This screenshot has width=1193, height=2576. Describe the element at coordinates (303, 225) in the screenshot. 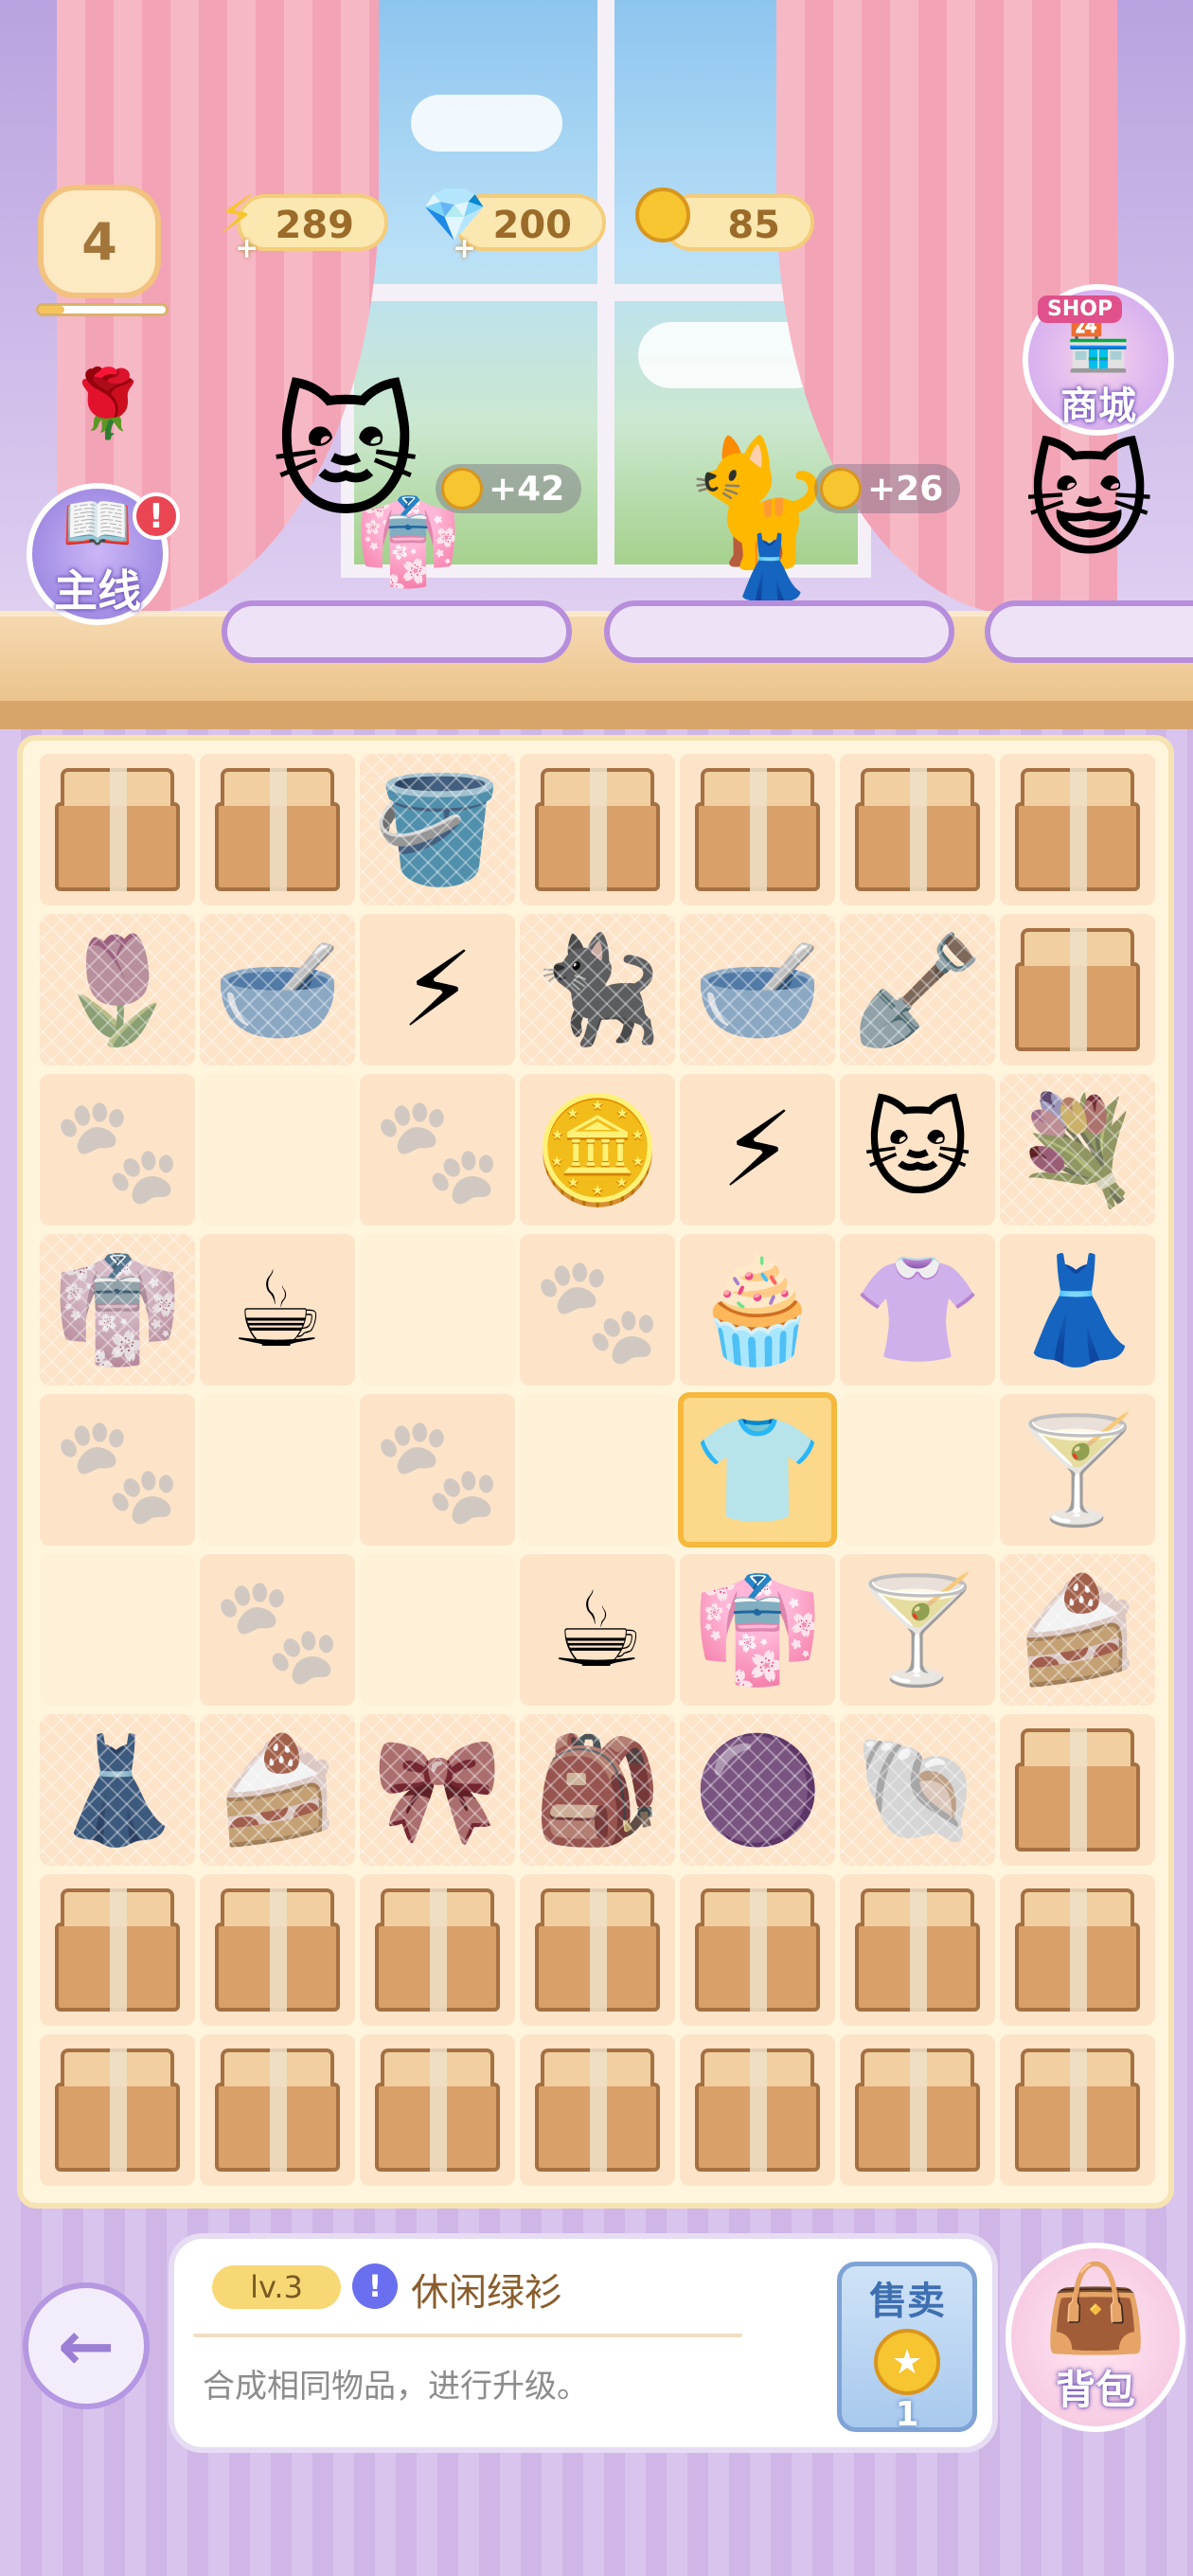

I see `energy-counter: ⚡ + 289` at that location.